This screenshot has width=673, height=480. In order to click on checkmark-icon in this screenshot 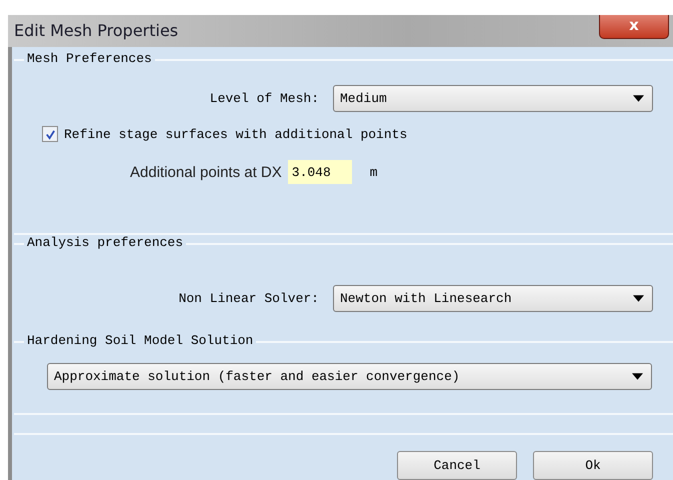, I will do `click(50, 134)`.